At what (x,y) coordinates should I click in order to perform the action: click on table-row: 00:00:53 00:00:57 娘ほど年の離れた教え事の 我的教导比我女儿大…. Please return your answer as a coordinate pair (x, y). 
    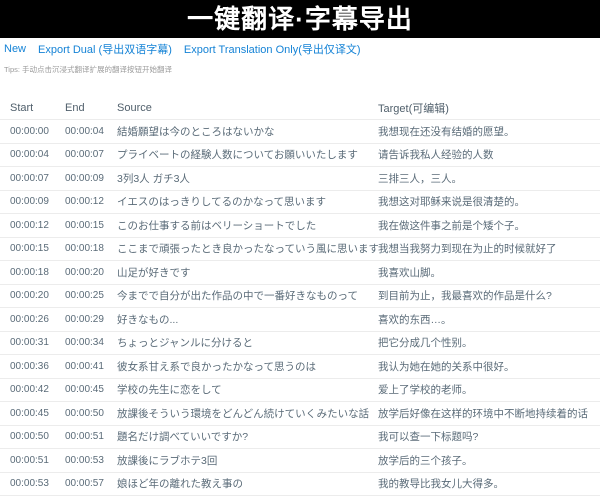
    Looking at the image, I should click on (300, 484).